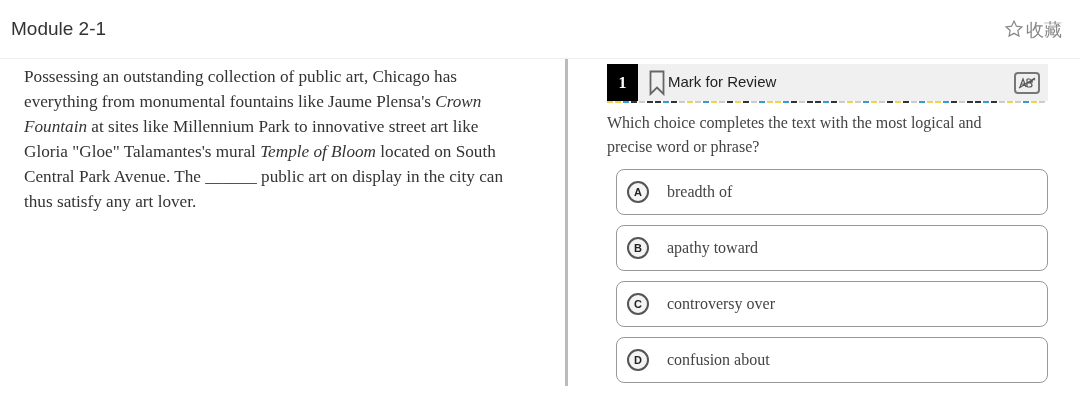  Describe the element at coordinates (795, 135) in the screenshot. I see `question-prompt: Which choice completes the text with the most logical and precise word or phrase?` at that location.